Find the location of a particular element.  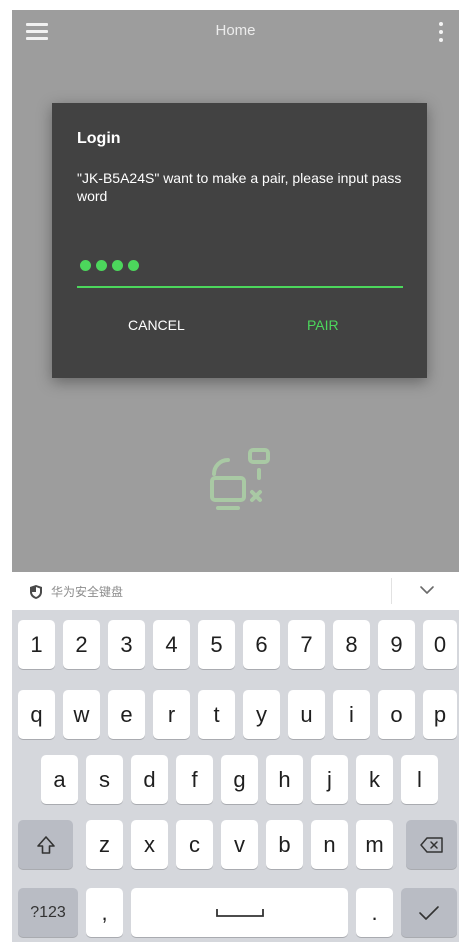

key-l: l is located at coordinates (419, 779).